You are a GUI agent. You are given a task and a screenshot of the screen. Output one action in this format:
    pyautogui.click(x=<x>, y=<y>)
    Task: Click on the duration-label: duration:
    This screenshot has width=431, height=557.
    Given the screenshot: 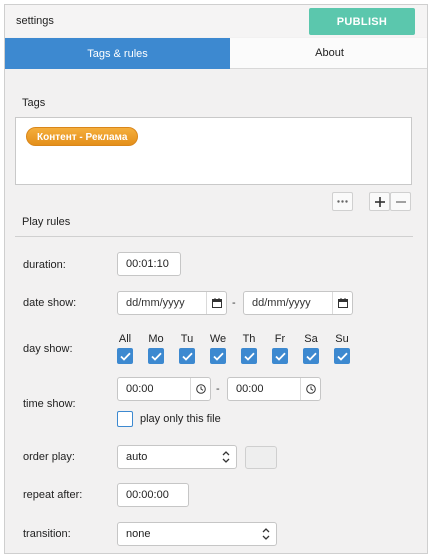 What is the action you would take?
    pyautogui.click(x=44, y=265)
    